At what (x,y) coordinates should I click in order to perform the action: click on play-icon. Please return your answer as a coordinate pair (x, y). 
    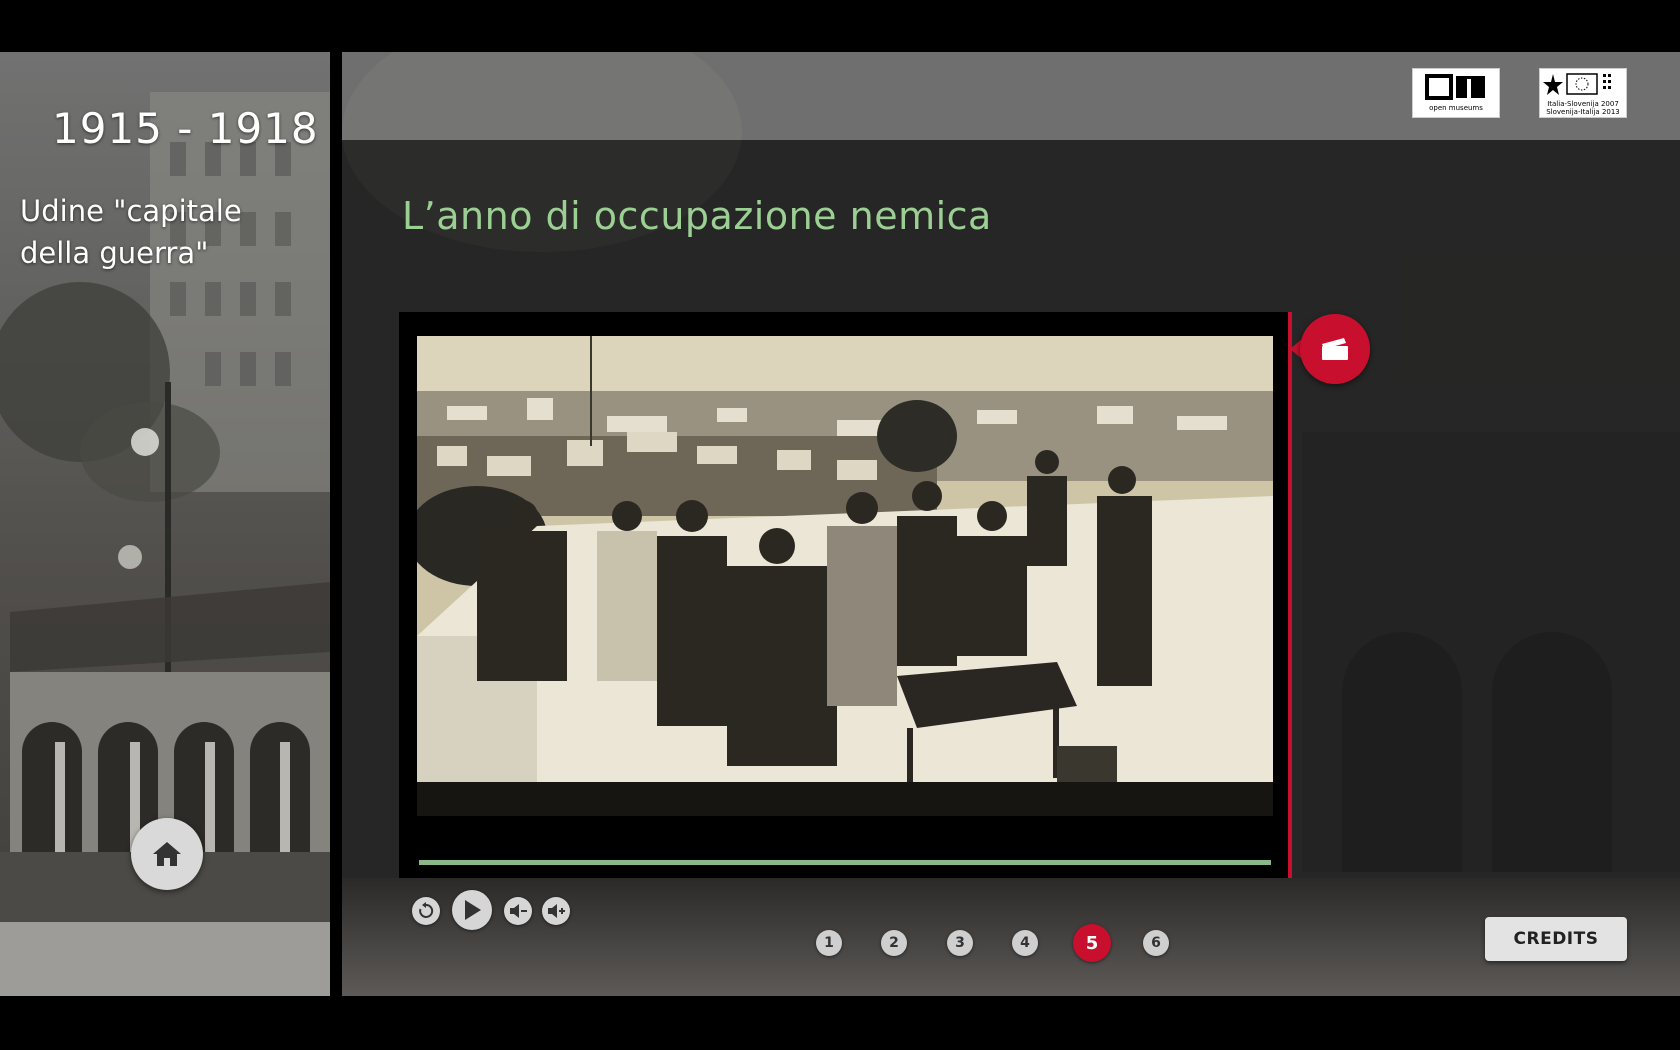
    Looking at the image, I should click on (473, 910).